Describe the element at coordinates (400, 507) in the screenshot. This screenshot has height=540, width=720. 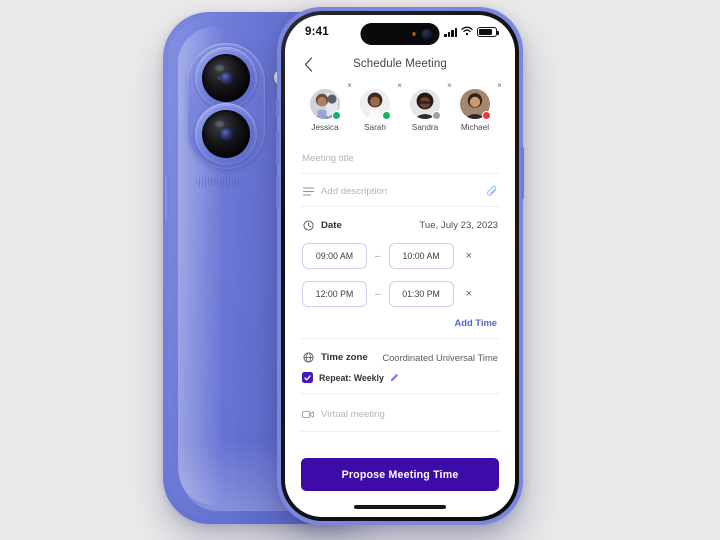
I see `home-indicator` at that location.